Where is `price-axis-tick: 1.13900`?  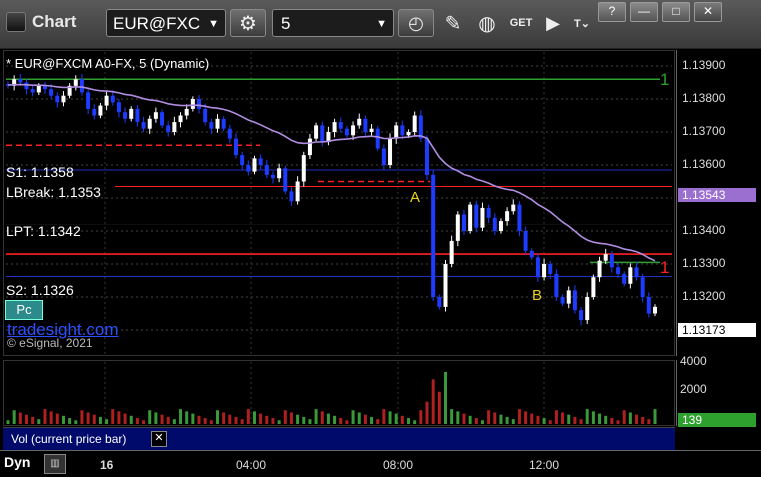
price-axis-tick: 1.13900 is located at coordinates (704, 65).